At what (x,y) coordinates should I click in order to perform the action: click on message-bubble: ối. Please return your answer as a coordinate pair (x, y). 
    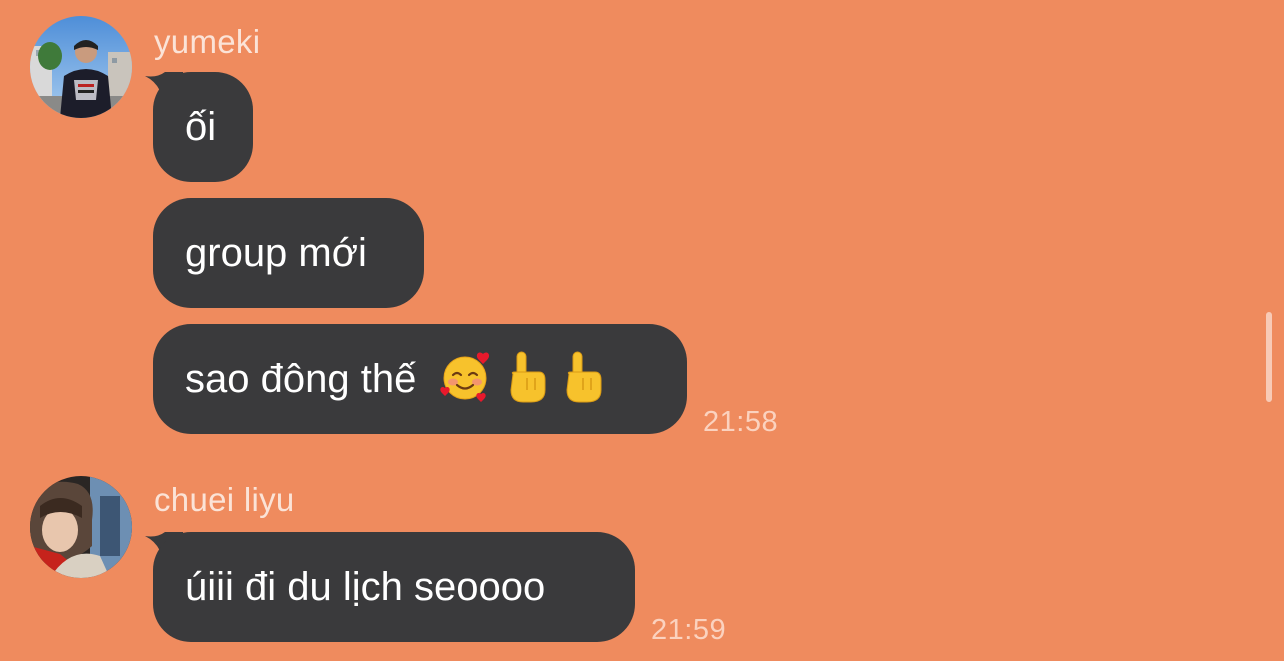
    Looking at the image, I should click on (203, 127).